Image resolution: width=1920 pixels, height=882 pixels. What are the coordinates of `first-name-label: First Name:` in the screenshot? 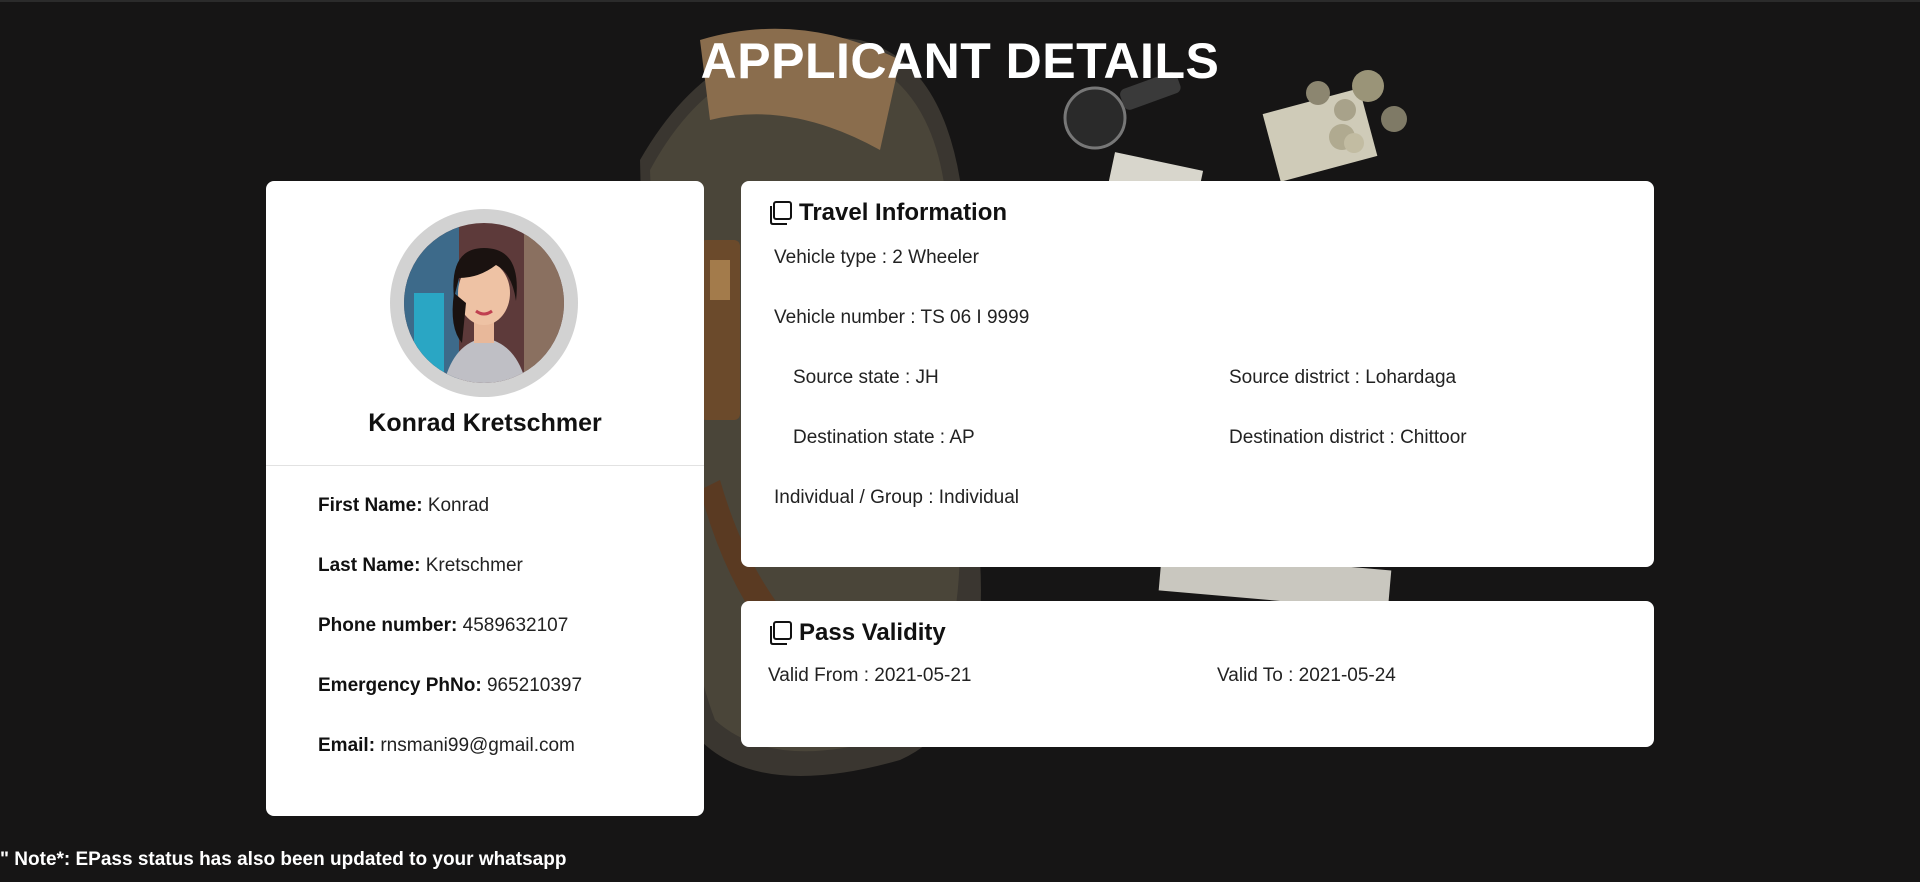 It's located at (370, 505).